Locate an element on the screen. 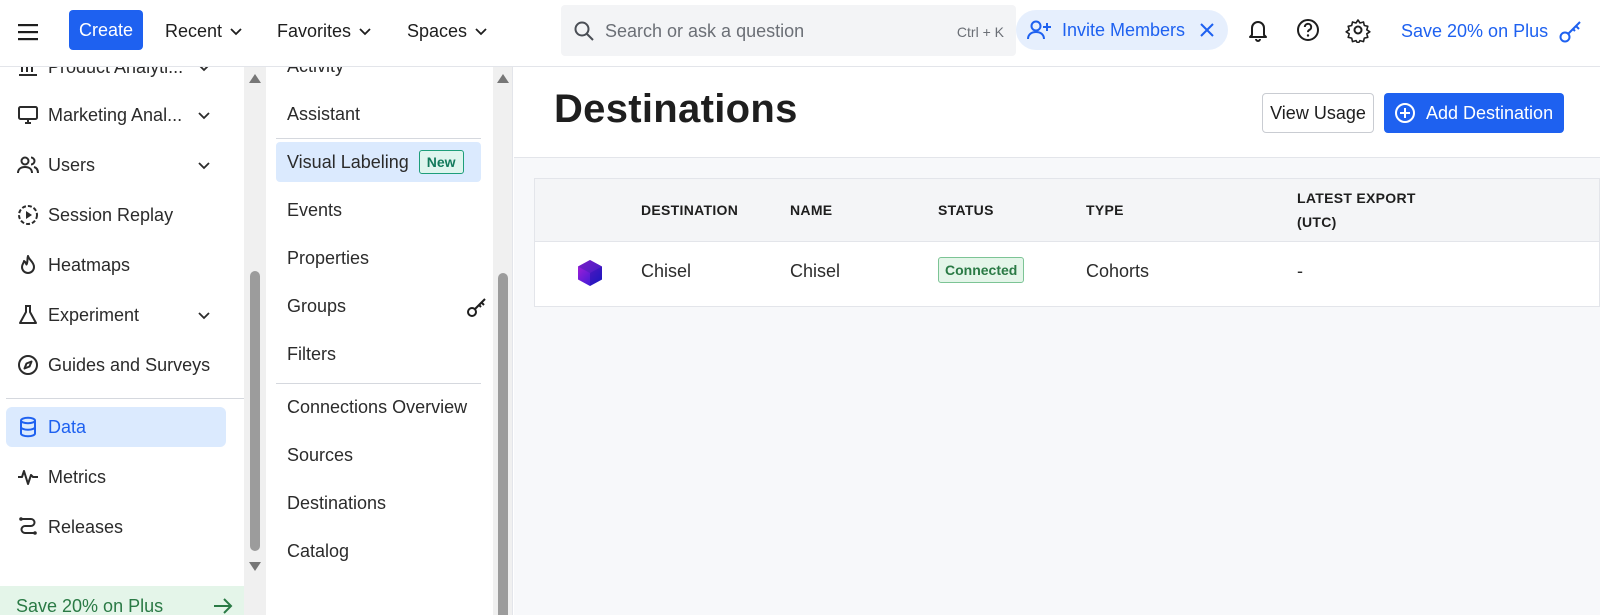  save-plus-banner: Save 20% on Plus is located at coordinates (122, 600).